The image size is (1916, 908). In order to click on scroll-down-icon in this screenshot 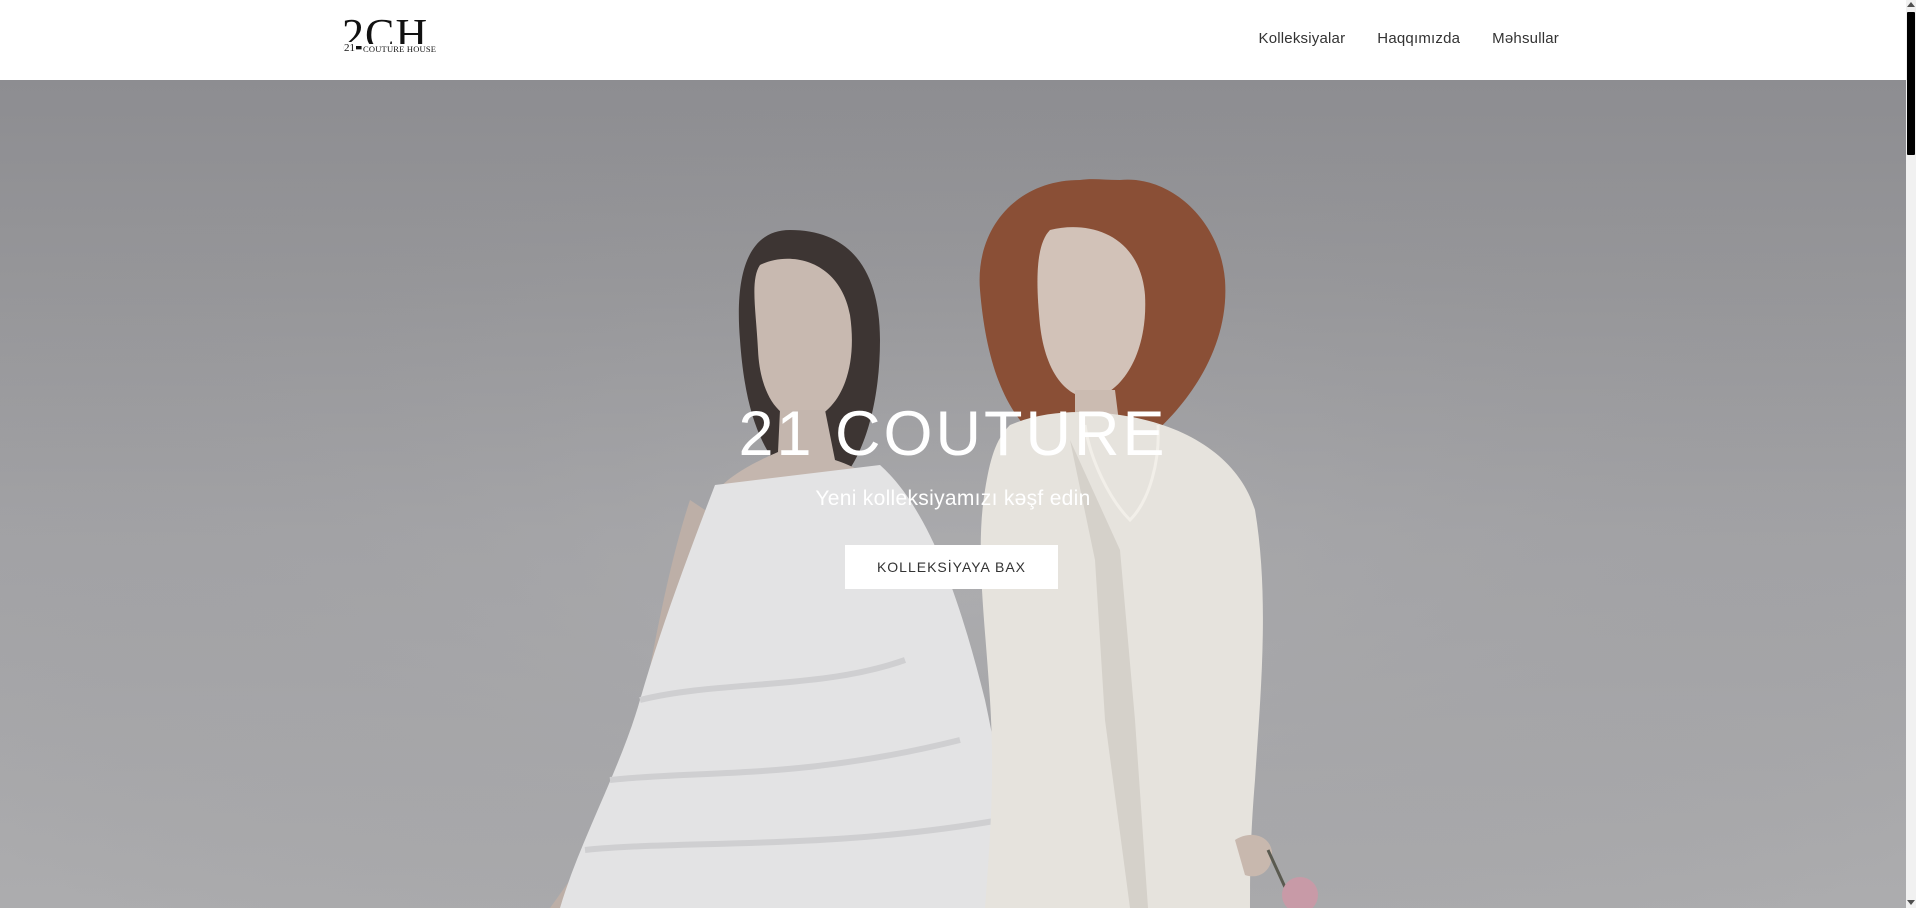, I will do `click(1911, 902)`.